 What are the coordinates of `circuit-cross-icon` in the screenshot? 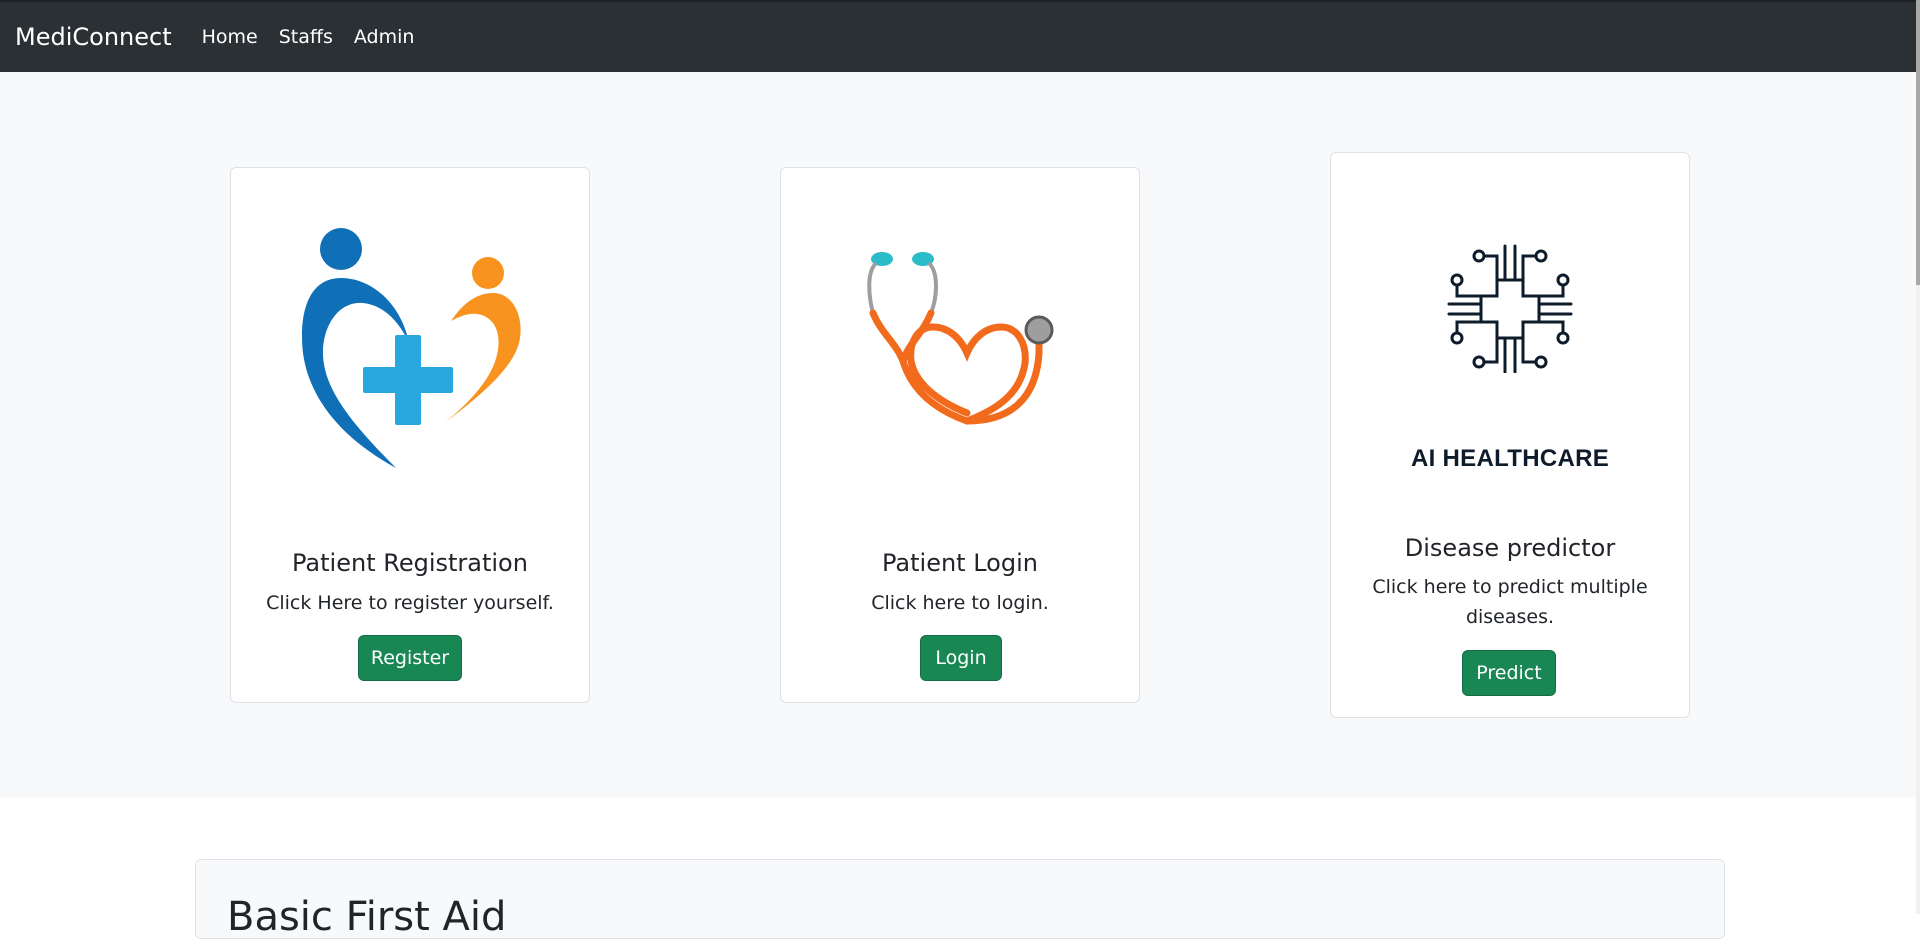 It's located at (1510, 306).